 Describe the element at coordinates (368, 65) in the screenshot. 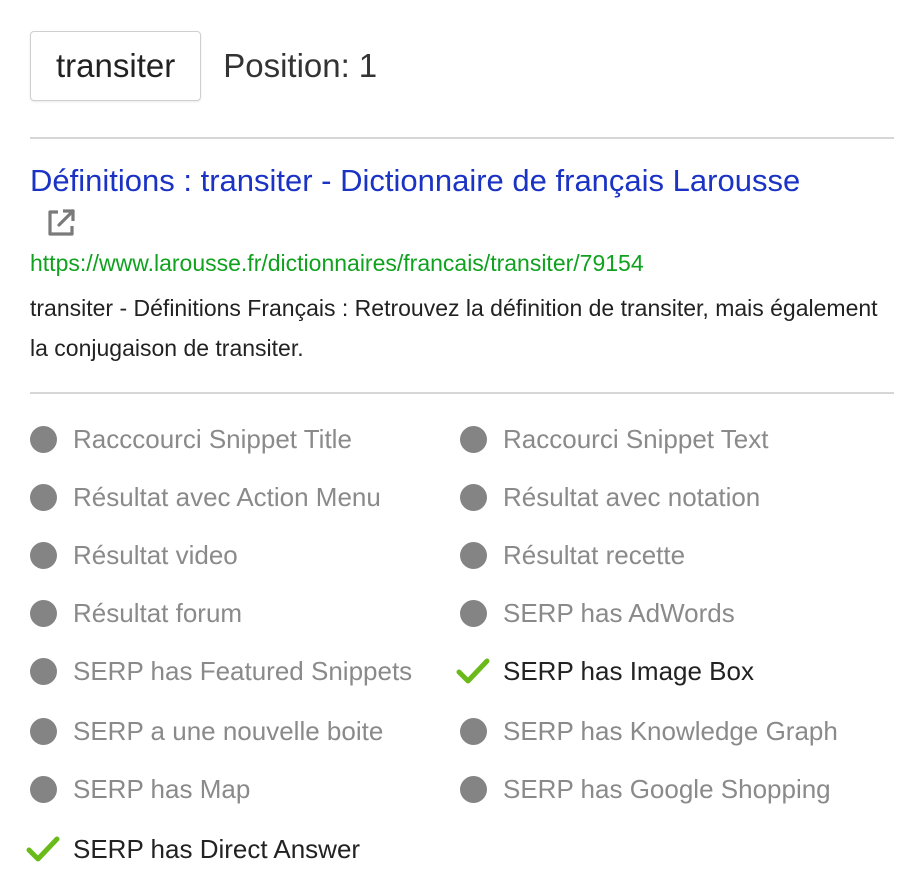

I see `position-value: 1` at that location.